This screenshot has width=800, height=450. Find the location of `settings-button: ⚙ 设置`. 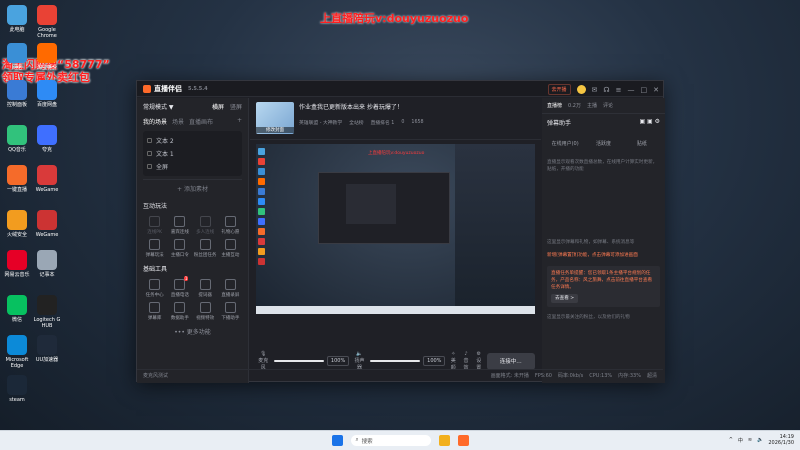

settings-button: ⚙ 设置 is located at coordinates (479, 361).